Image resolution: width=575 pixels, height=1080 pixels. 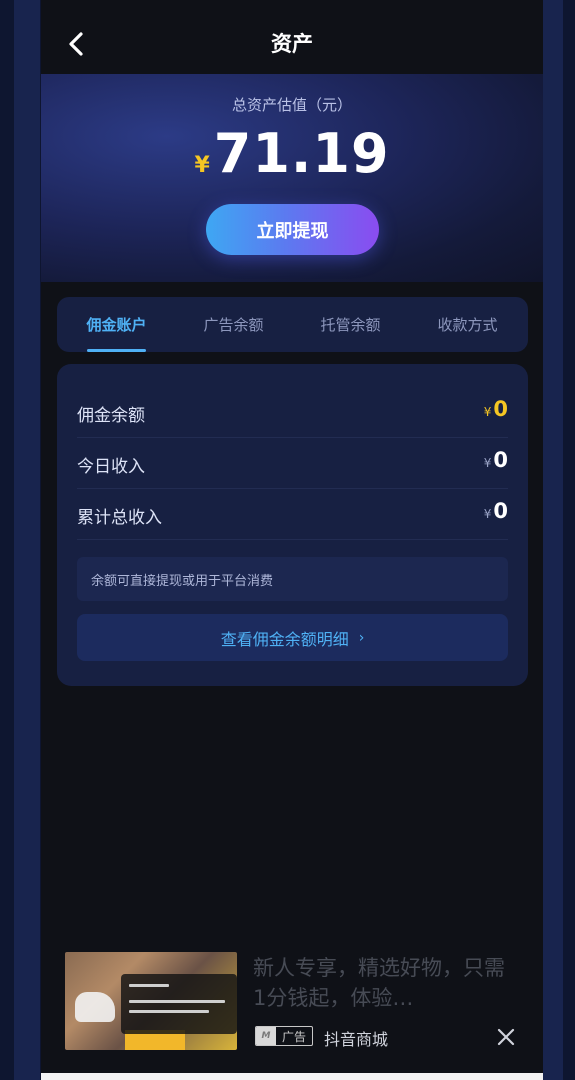 What do you see at coordinates (559, 540) in the screenshot?
I see `right-backdrop` at bounding box center [559, 540].